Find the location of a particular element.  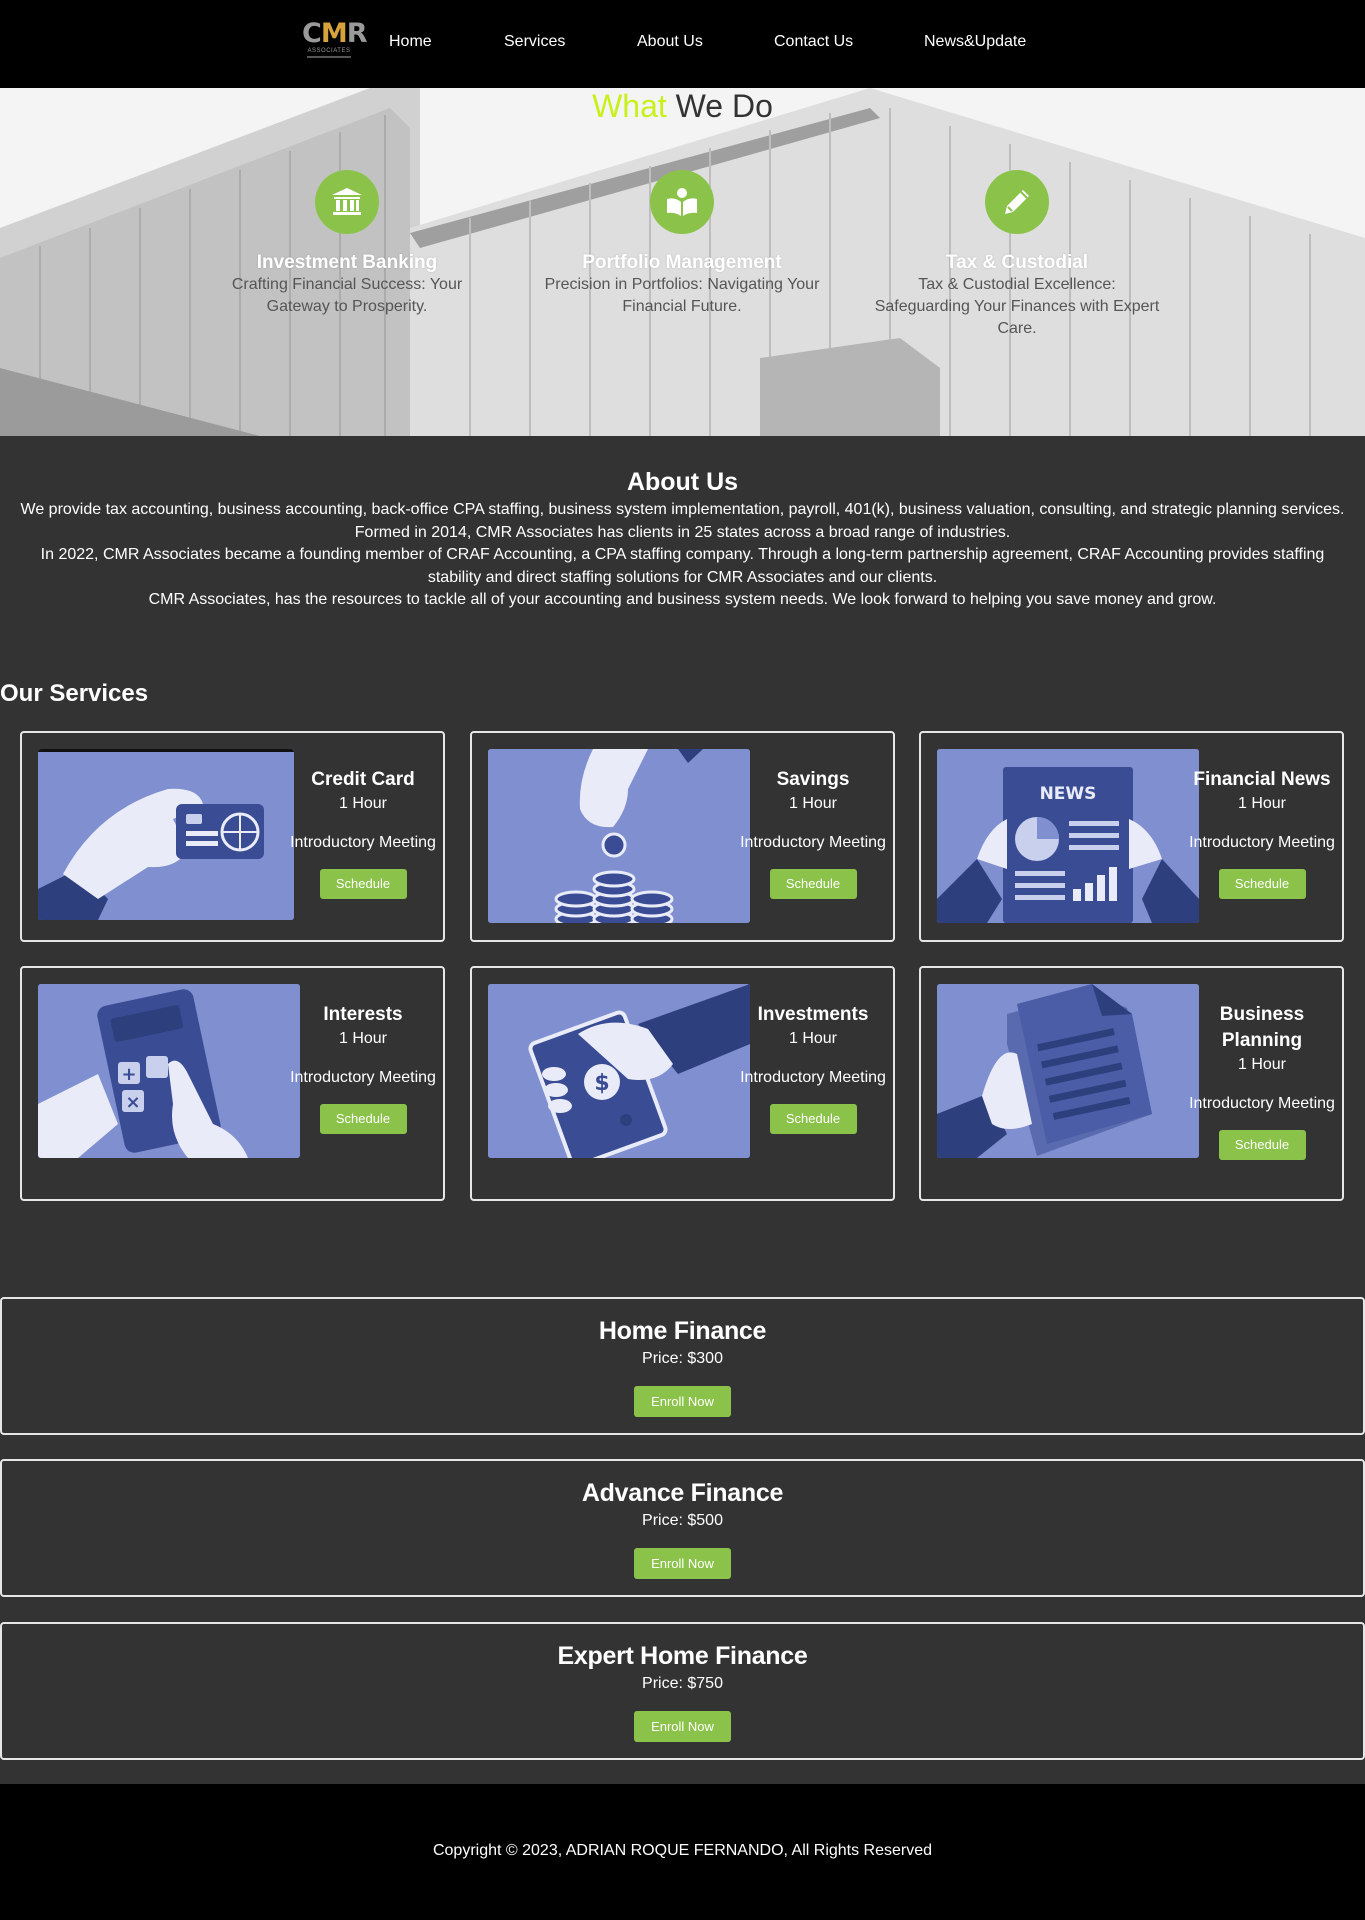

service-title: Financial News is located at coordinates (1262, 779).